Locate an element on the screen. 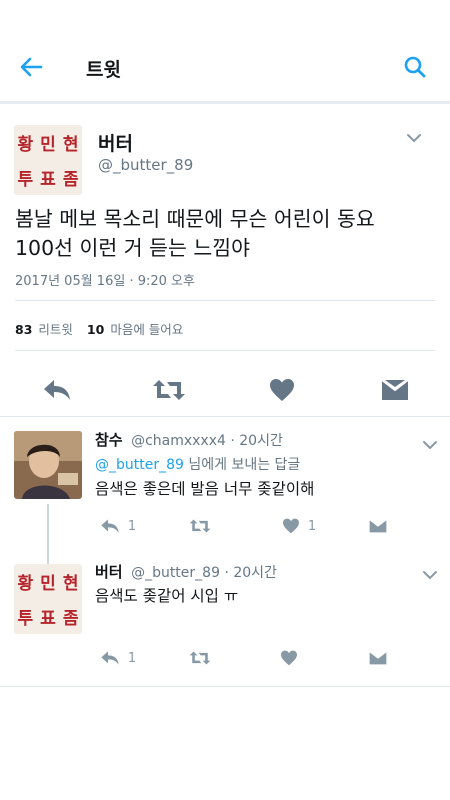  search-button is located at coordinates (415, 67).